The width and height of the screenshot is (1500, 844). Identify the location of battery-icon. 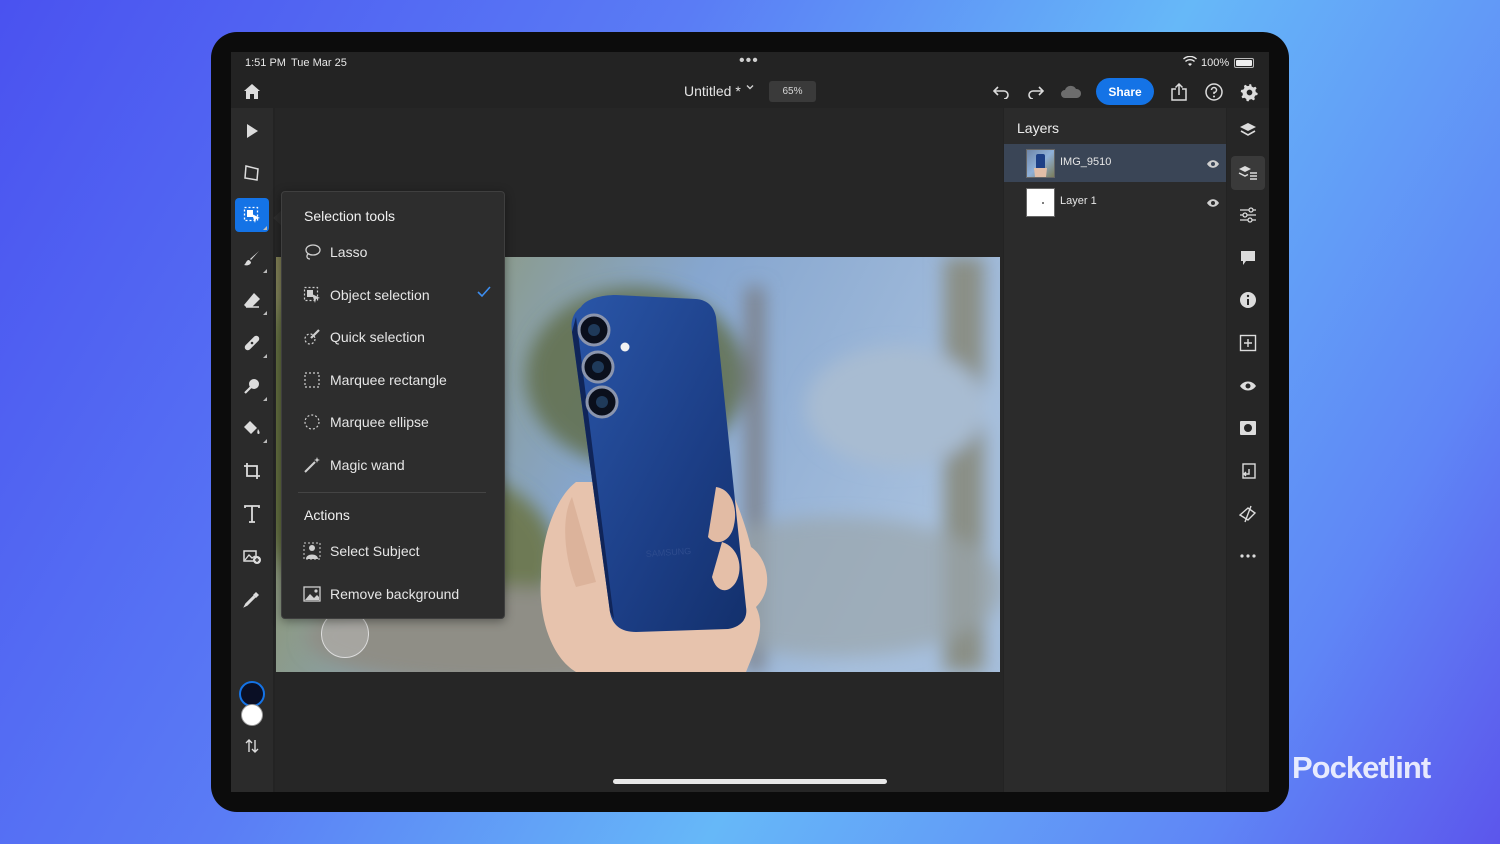
(1244, 63).